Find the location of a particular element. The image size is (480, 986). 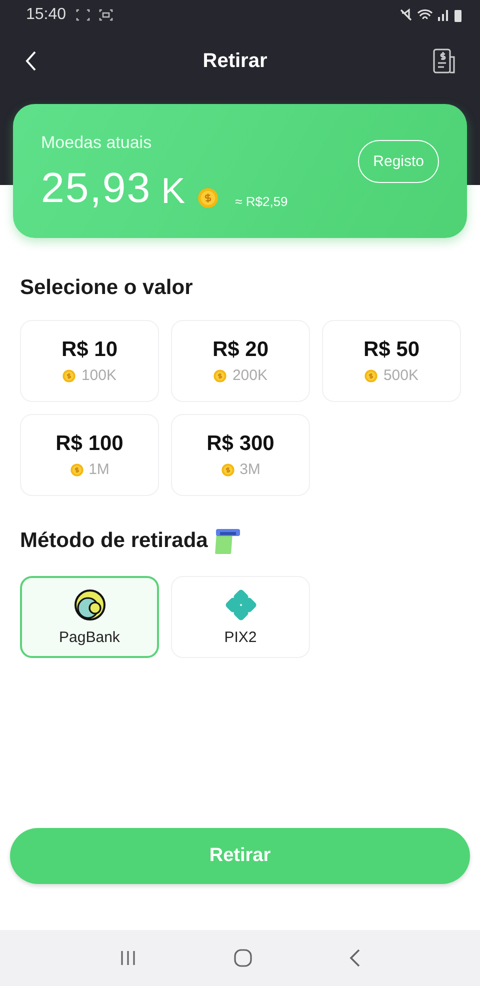

balance-unit: K is located at coordinates (173, 191).